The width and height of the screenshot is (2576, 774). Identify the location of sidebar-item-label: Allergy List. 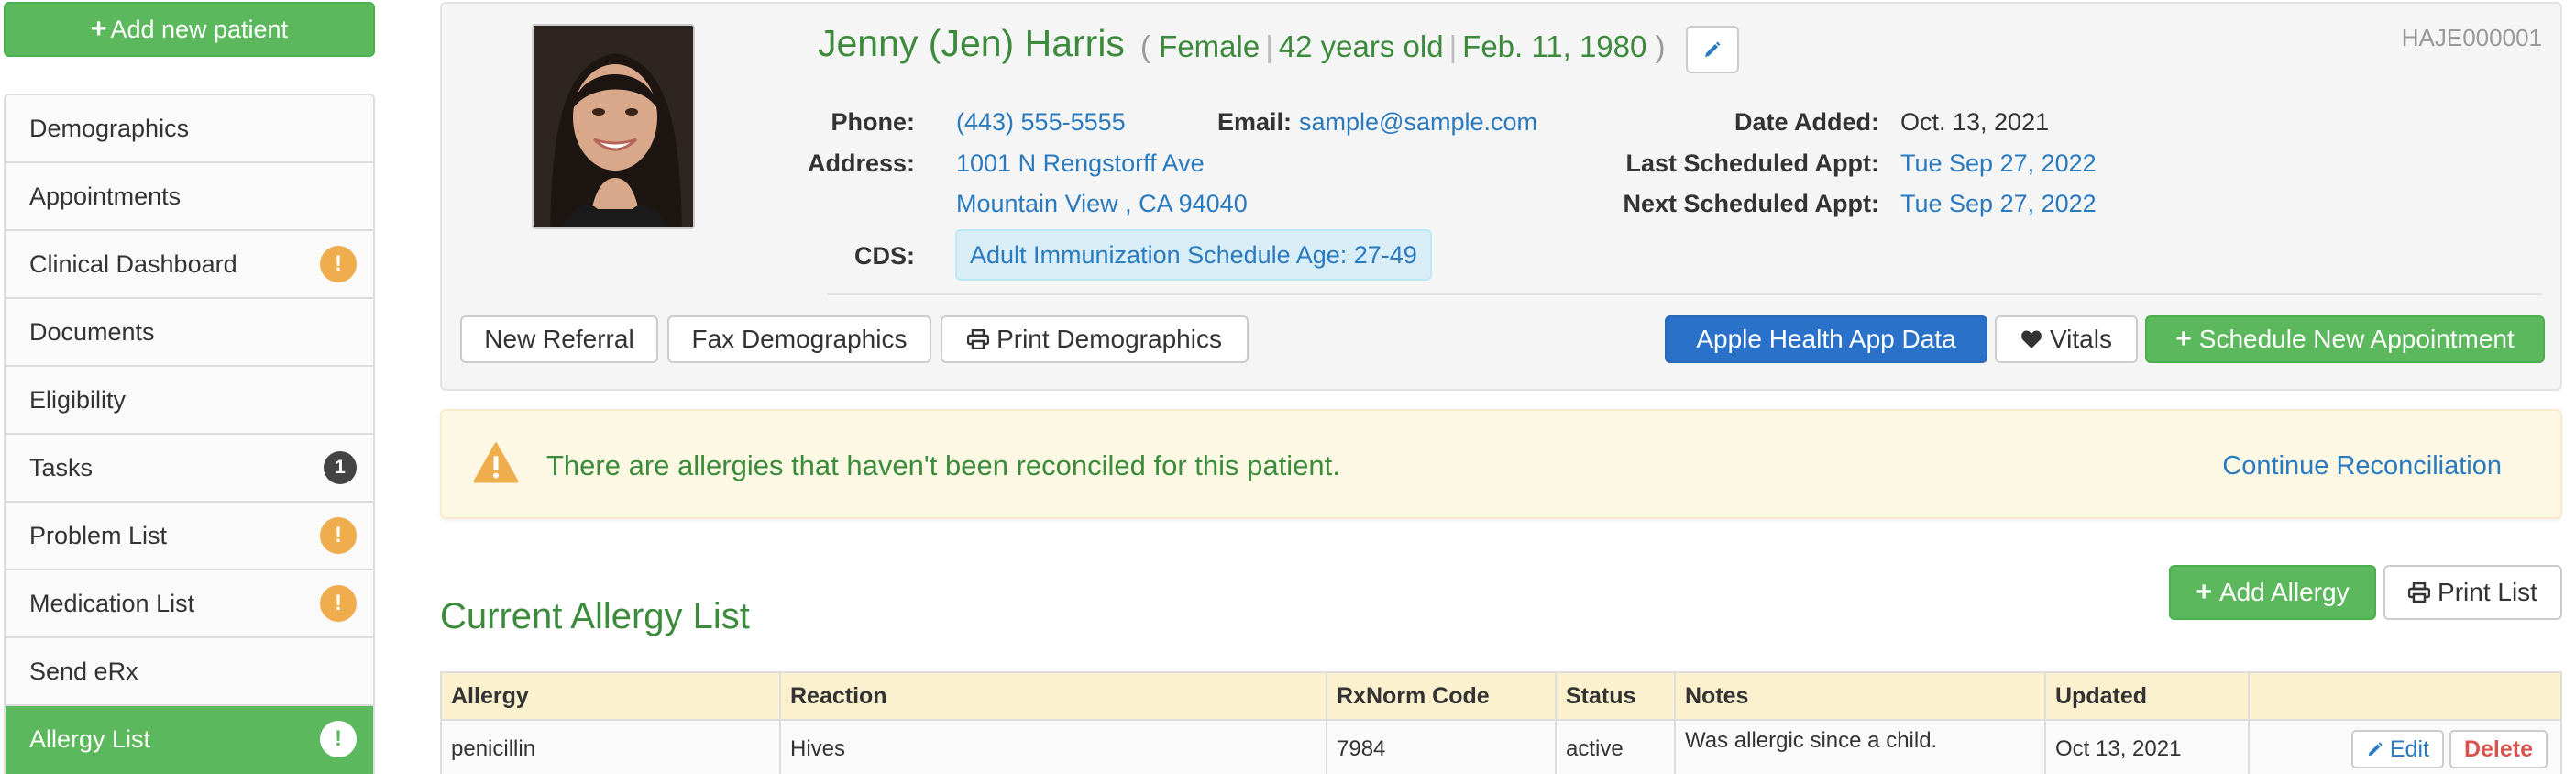
(90, 738).